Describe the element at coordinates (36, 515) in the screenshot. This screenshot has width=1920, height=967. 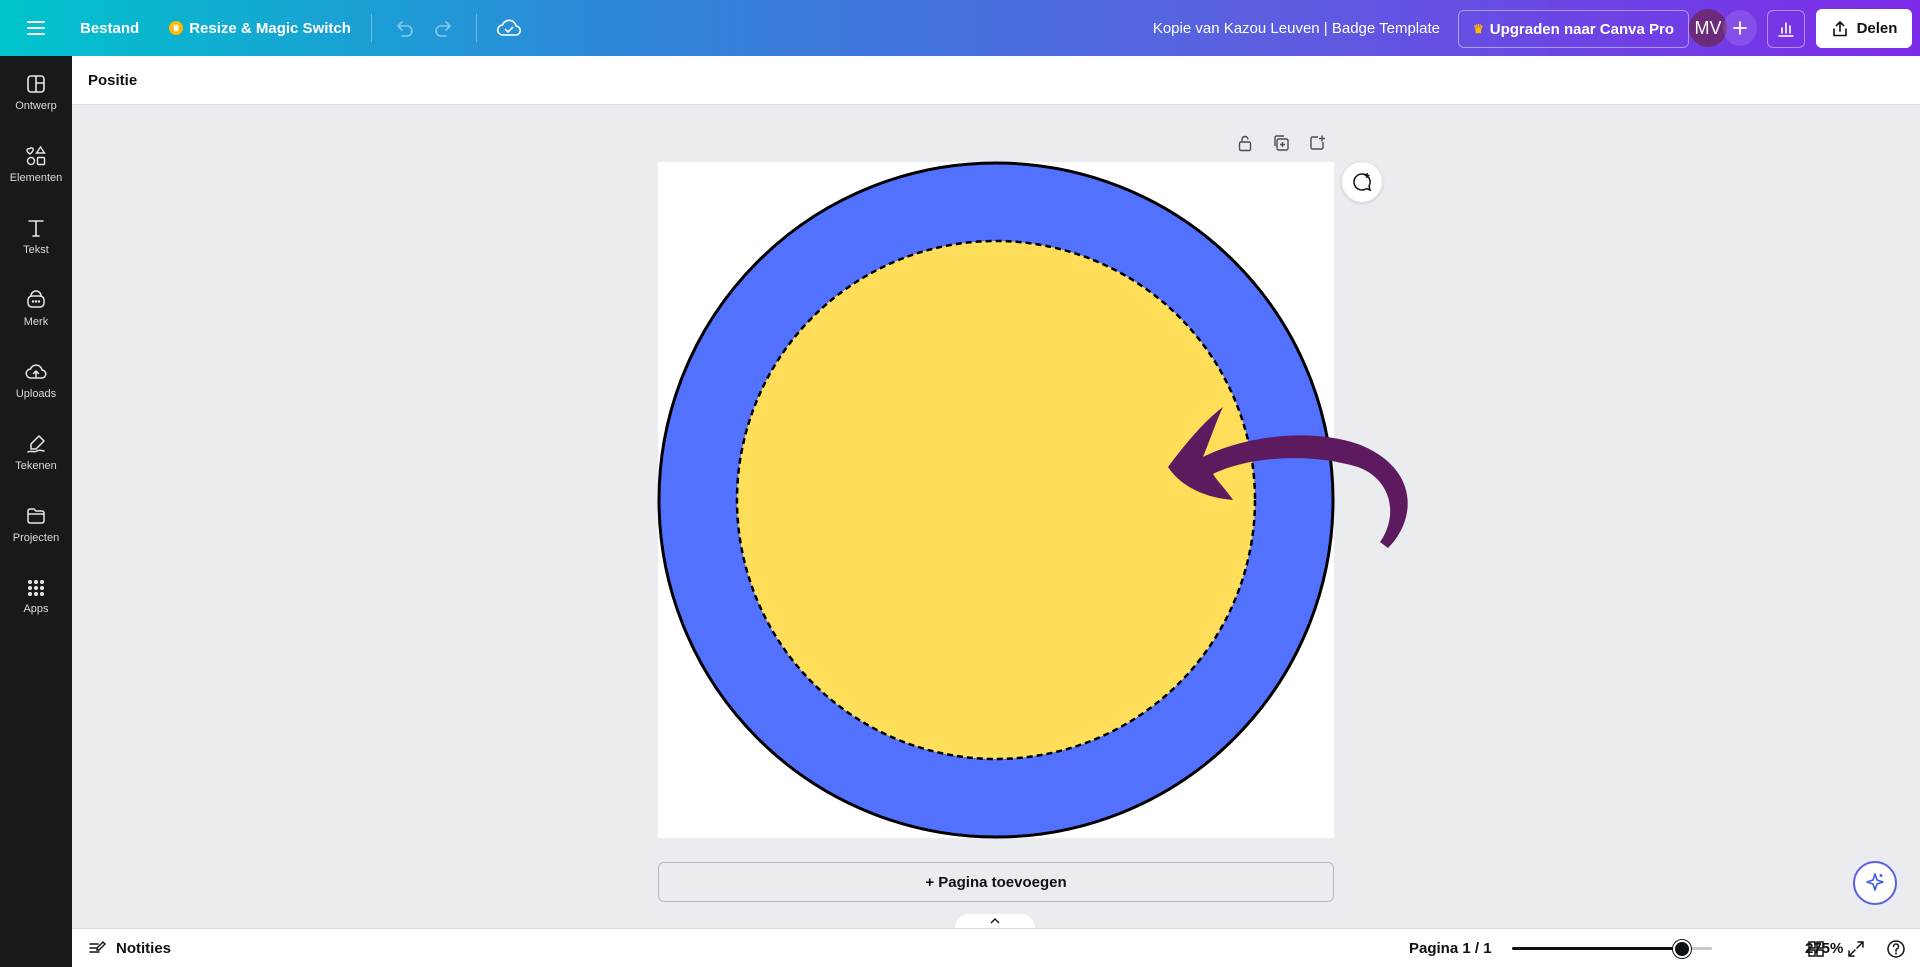
I see `folder-icon` at that location.